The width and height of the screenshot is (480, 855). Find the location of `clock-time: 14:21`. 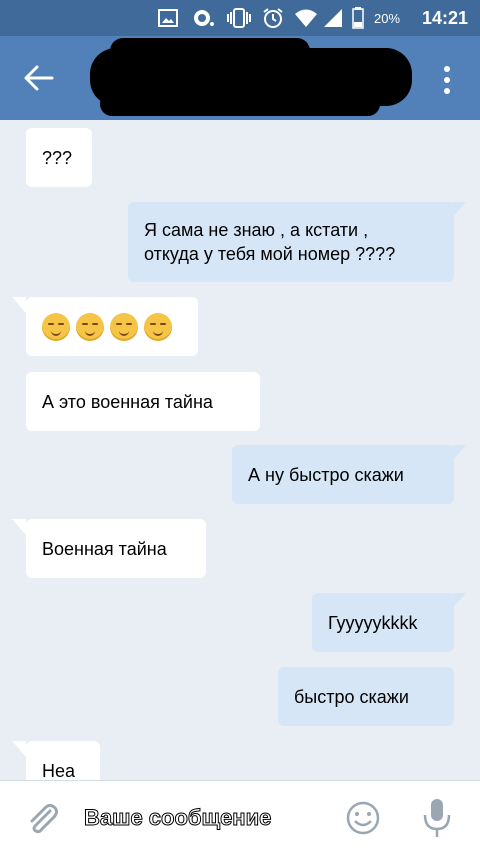

clock-time: 14:21 is located at coordinates (445, 17).